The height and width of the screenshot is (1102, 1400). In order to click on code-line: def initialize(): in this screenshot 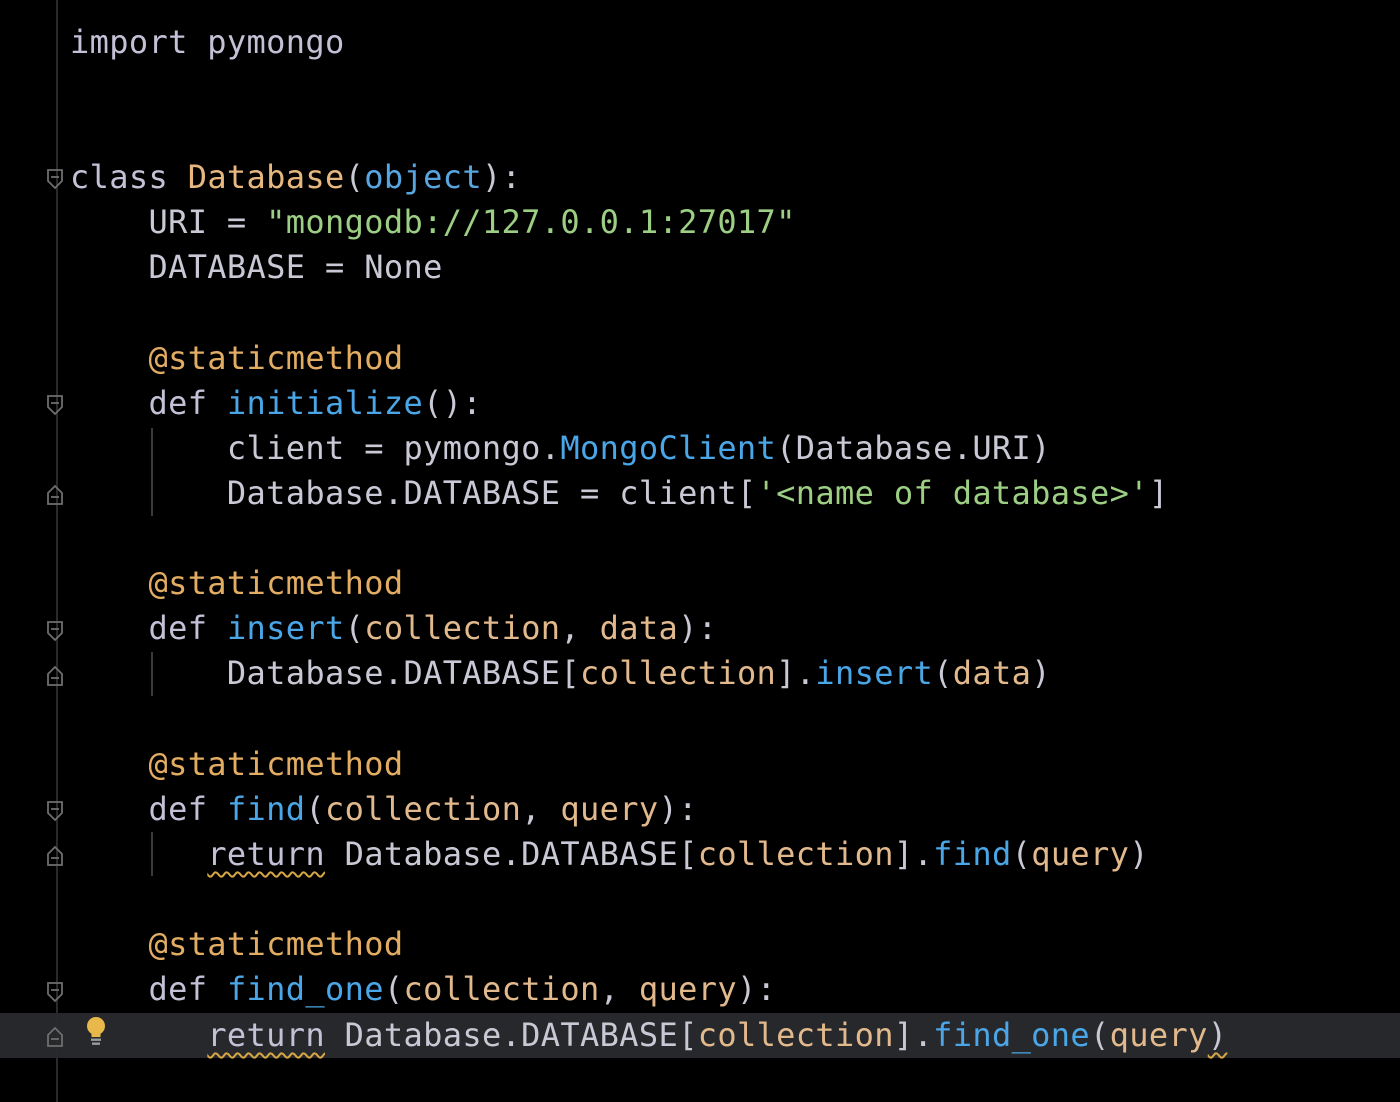, I will do `click(276, 403)`.